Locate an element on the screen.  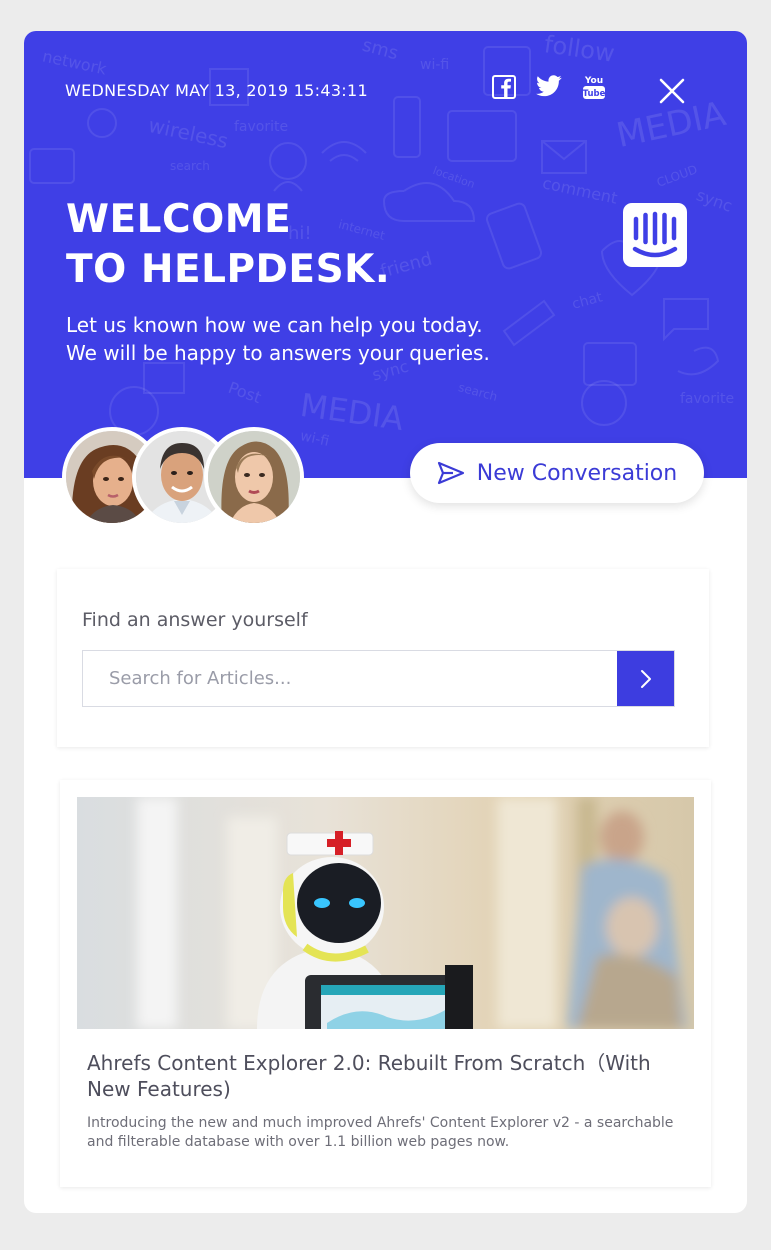
search-heading: Find an answer yourself is located at coordinates (195, 620).